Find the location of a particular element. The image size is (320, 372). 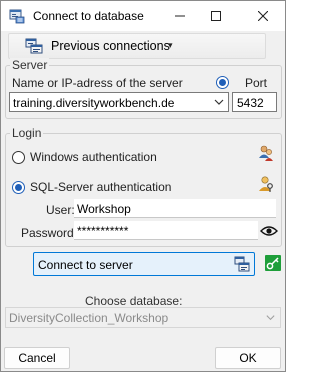

title-bar: Connect to database is located at coordinates (143, 16).